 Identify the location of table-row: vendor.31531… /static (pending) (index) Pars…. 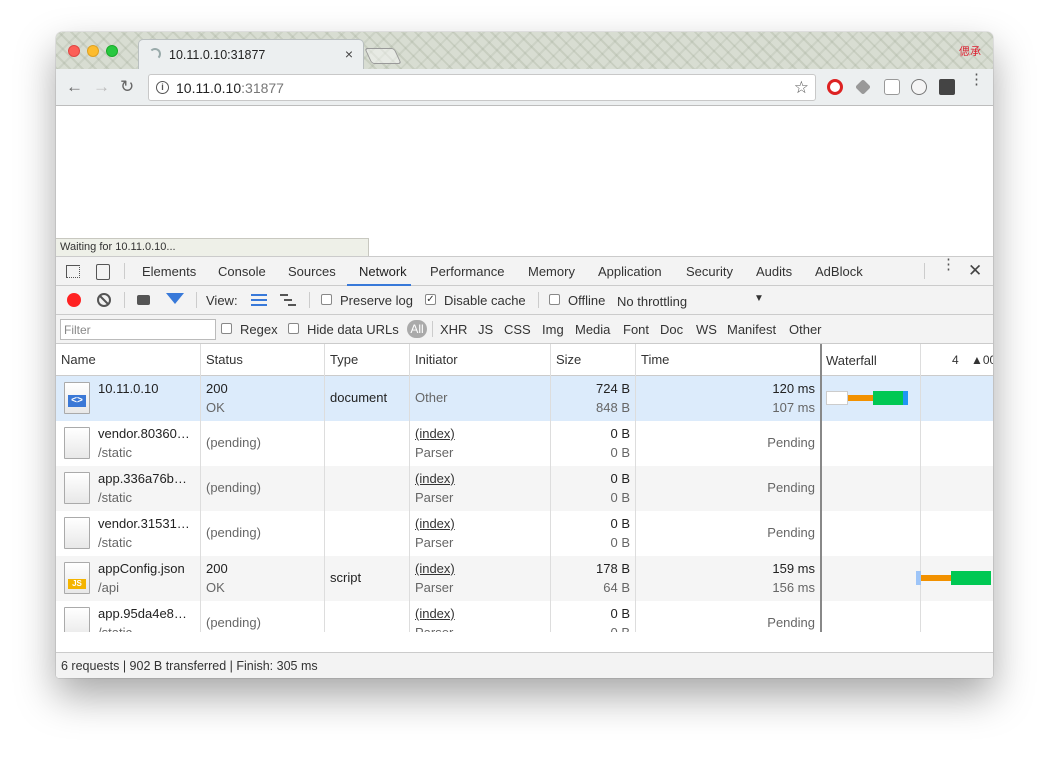
(524, 533).